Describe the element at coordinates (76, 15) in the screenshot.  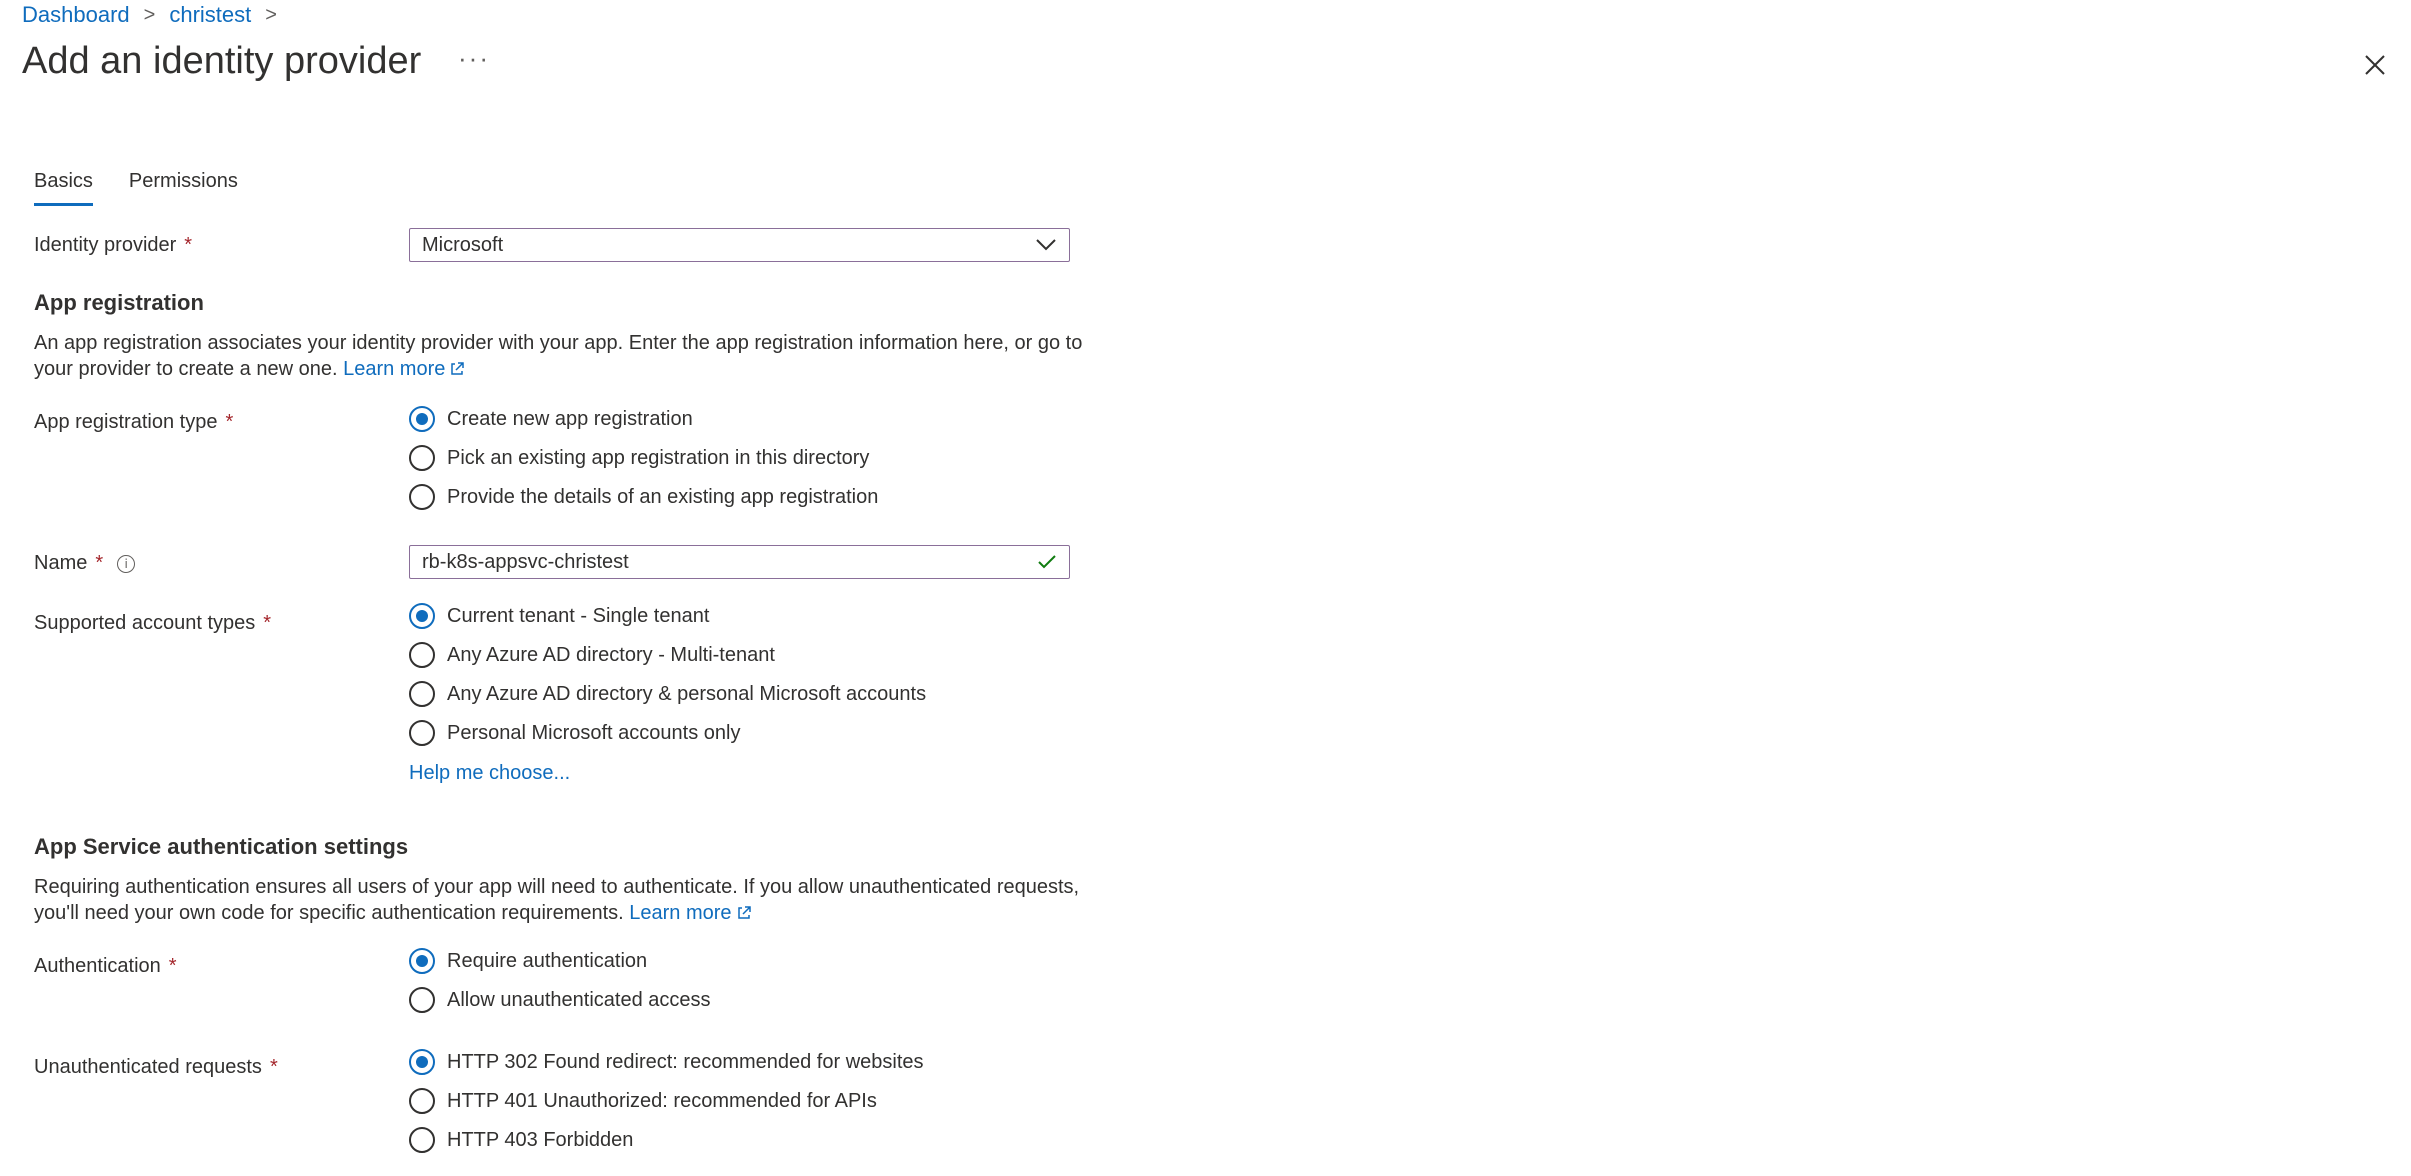
I see `breadcrumb-dashboard: Dashboard` at that location.